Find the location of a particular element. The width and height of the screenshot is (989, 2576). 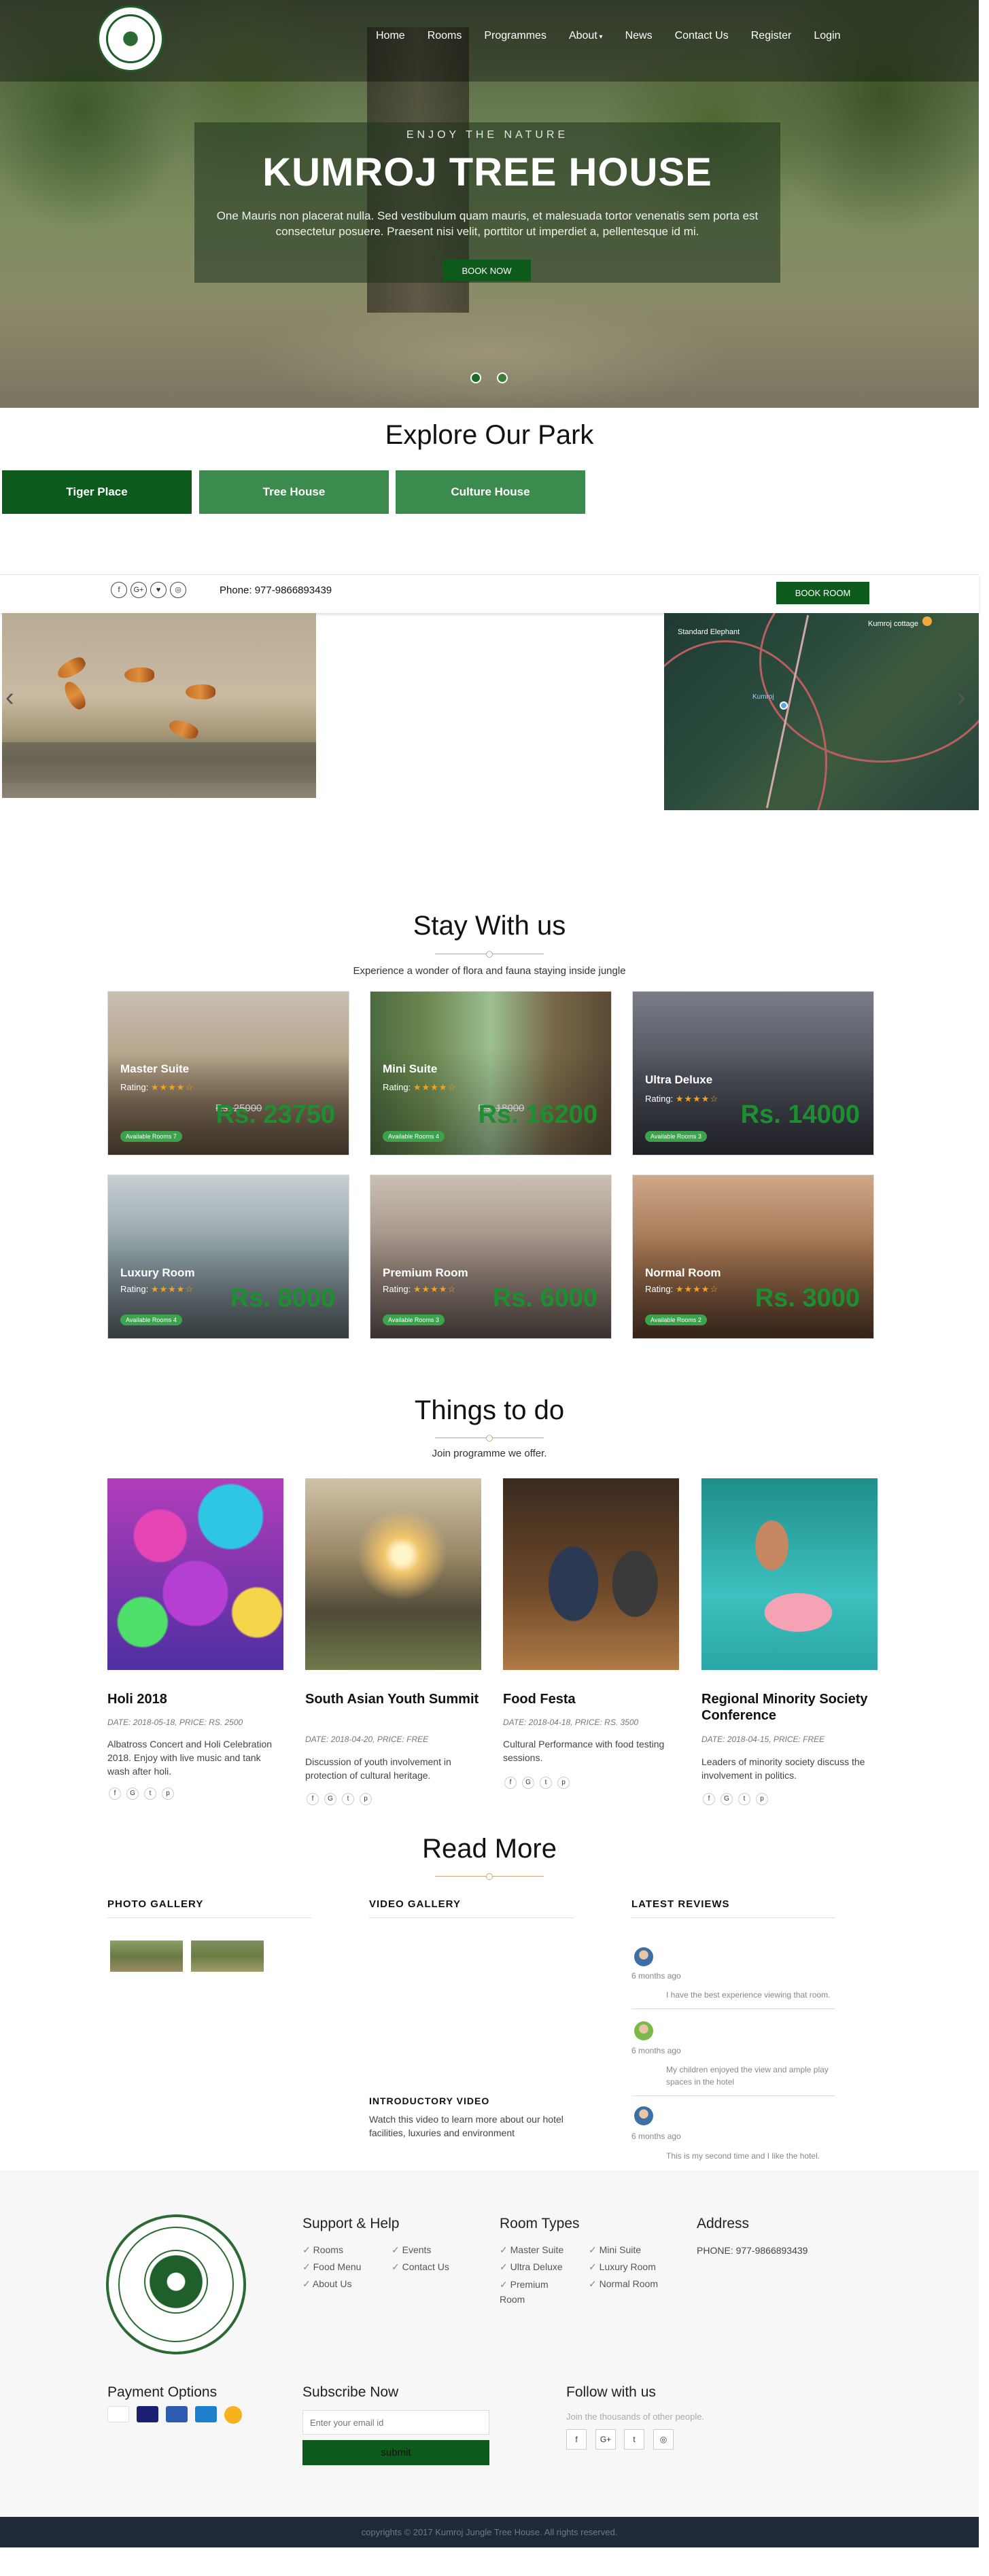

section-divider is located at coordinates (489, 1876).